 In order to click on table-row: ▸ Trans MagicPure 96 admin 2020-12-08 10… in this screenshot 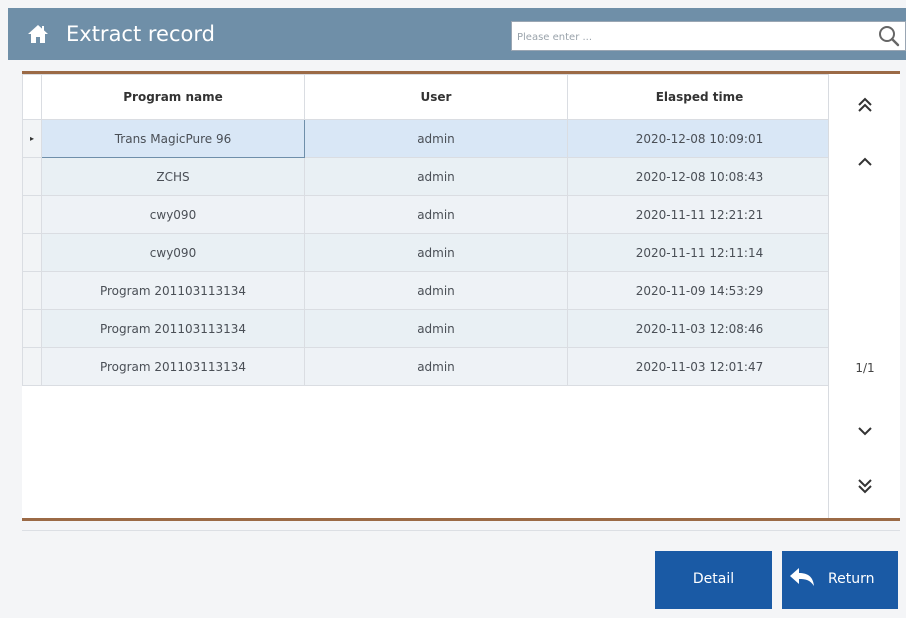, I will do `click(427, 138)`.